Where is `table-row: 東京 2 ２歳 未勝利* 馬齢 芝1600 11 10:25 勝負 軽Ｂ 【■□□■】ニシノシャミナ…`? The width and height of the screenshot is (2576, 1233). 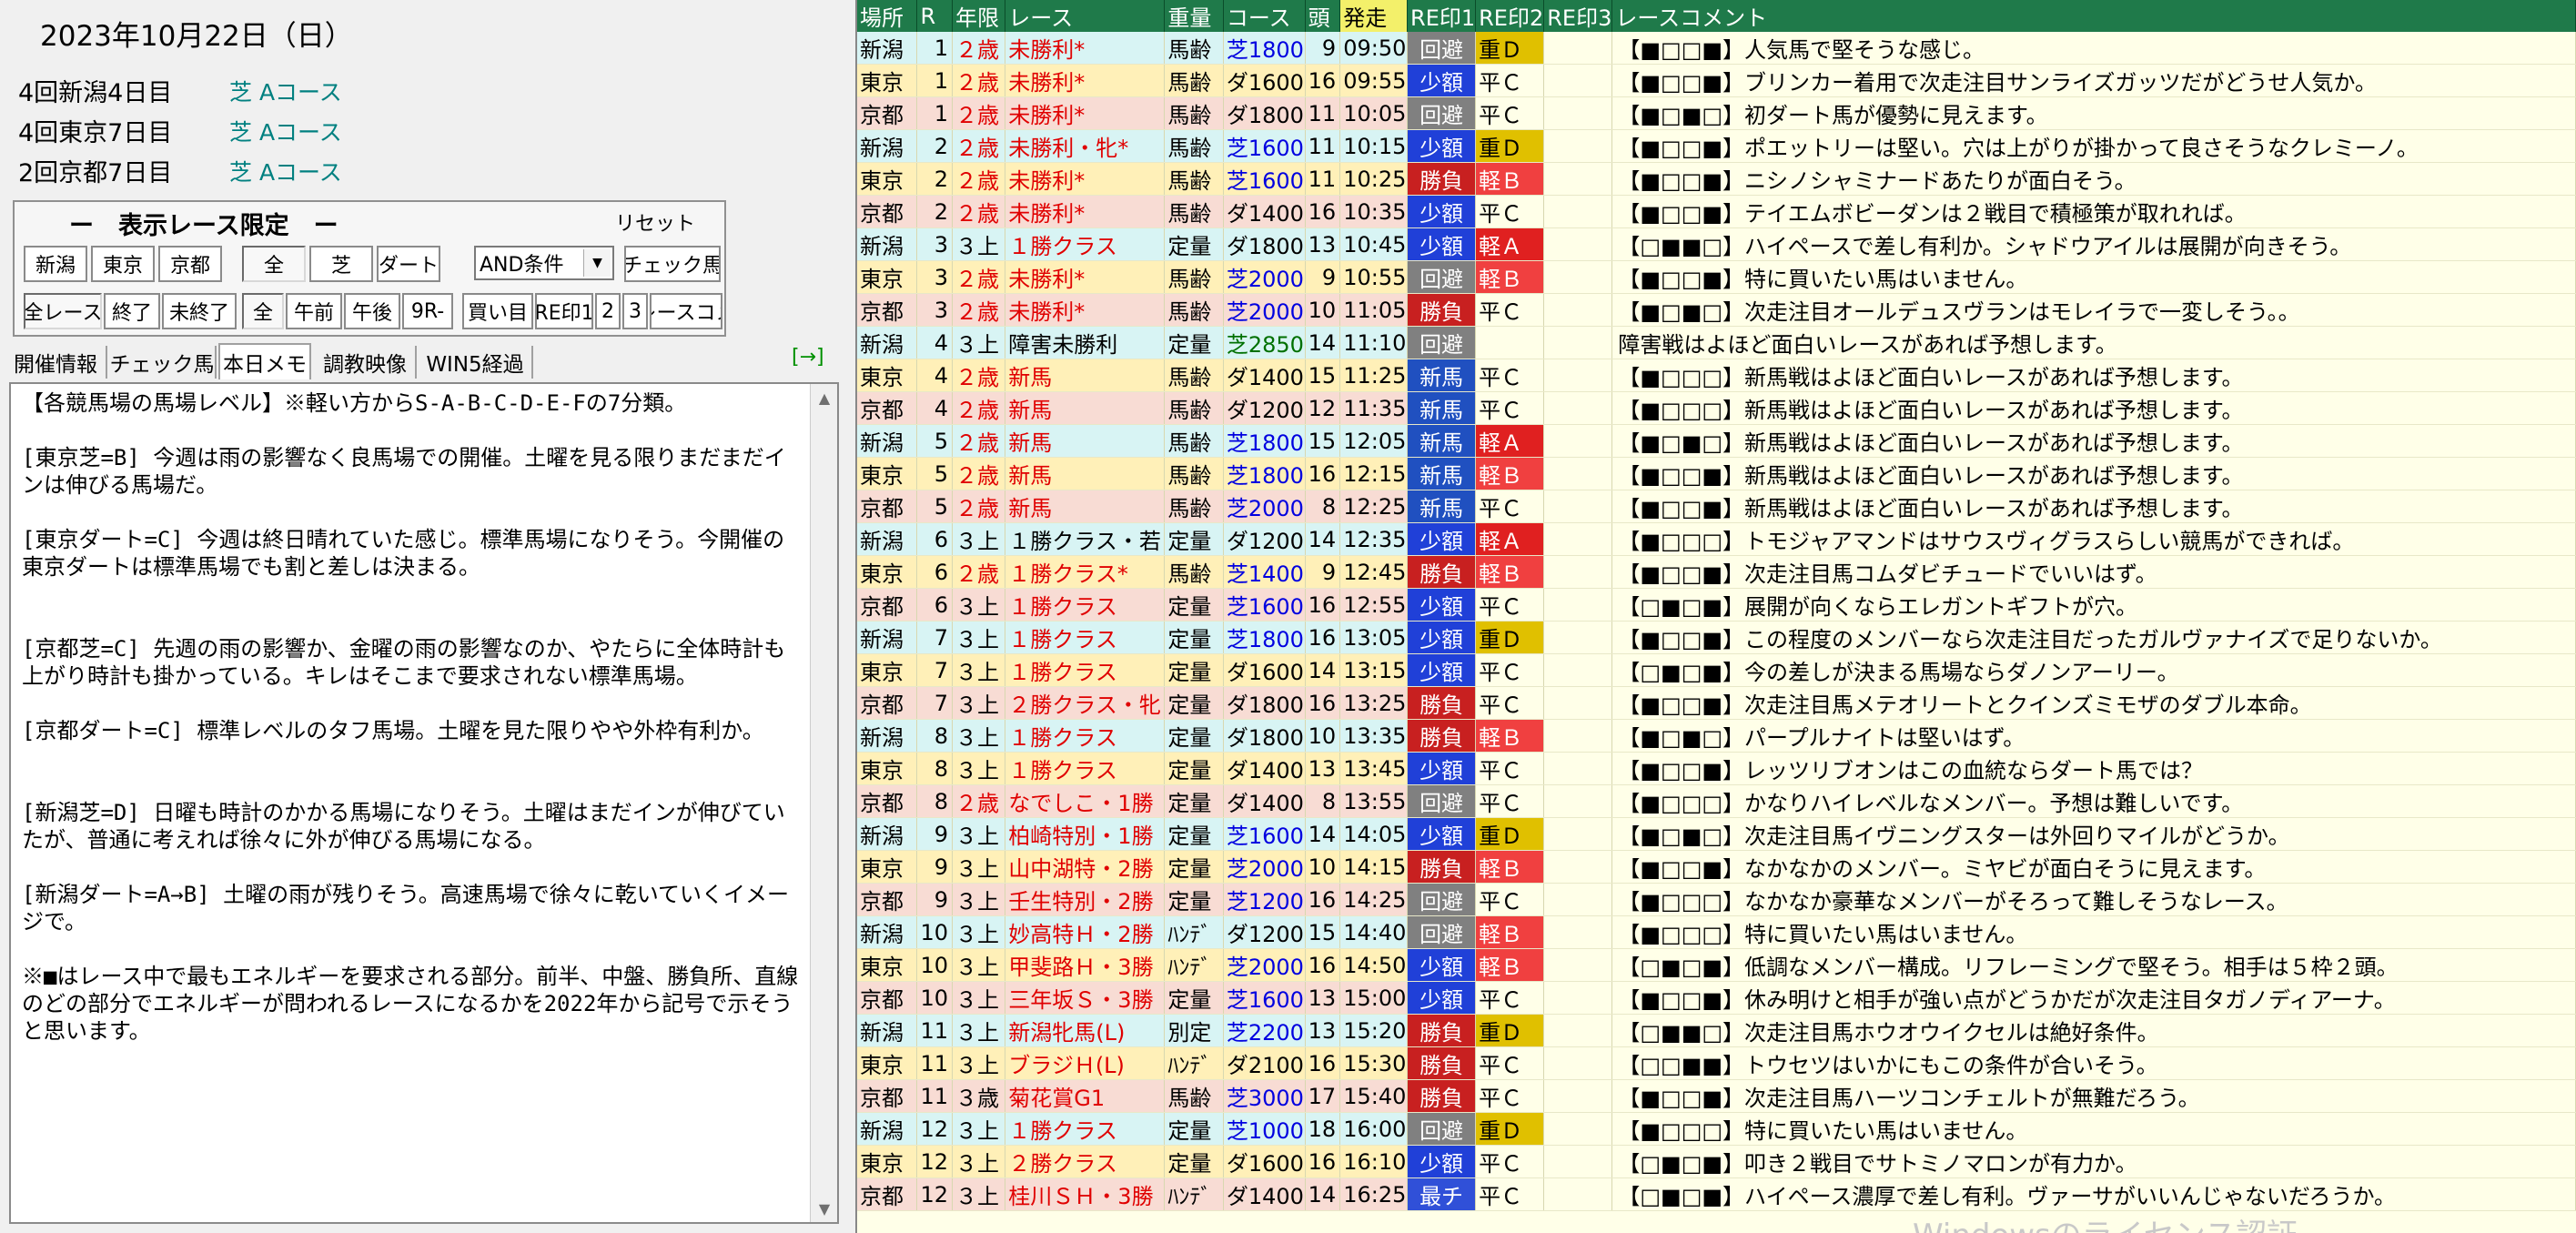 table-row: 東京 2 ２歳 未勝利* 馬齢 芝1600 11 10:25 勝負 軽Ｂ 【■□□■】ニシノシャミナ… is located at coordinates (1716, 179).